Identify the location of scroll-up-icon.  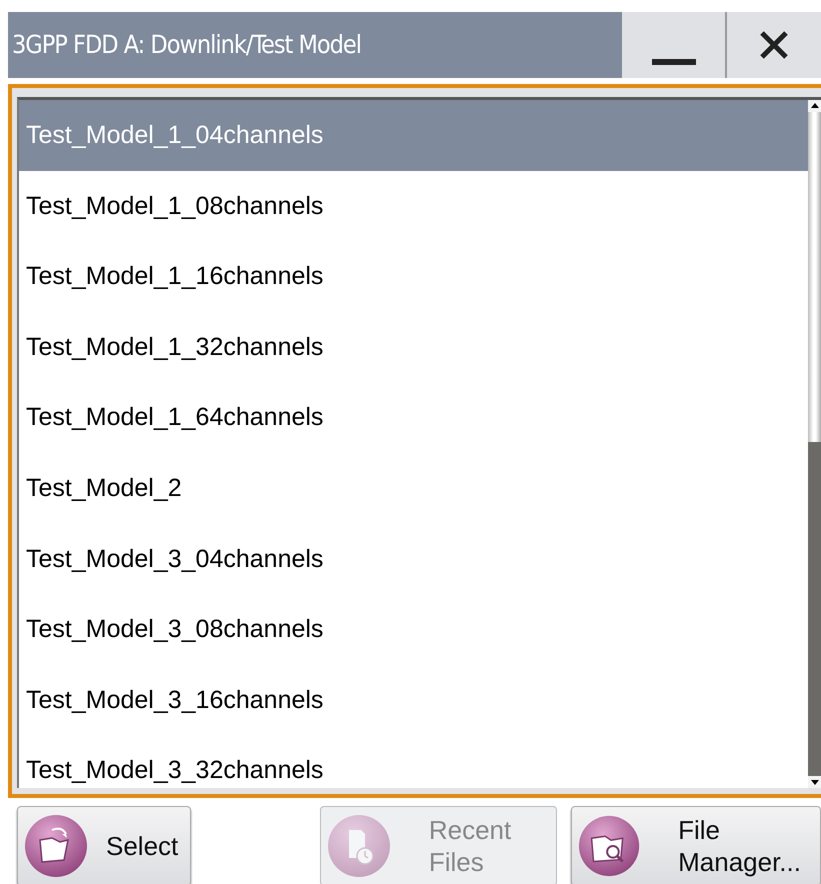
(814, 106).